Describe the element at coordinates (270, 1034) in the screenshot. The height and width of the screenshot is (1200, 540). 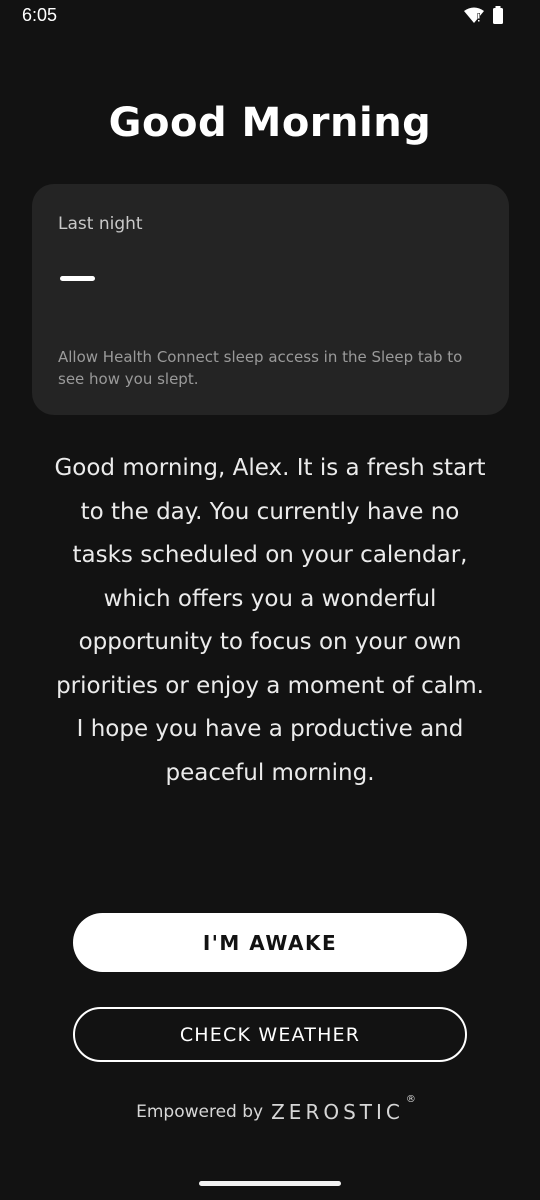
I see `check-weather-button: CHECK WEATHER` at that location.